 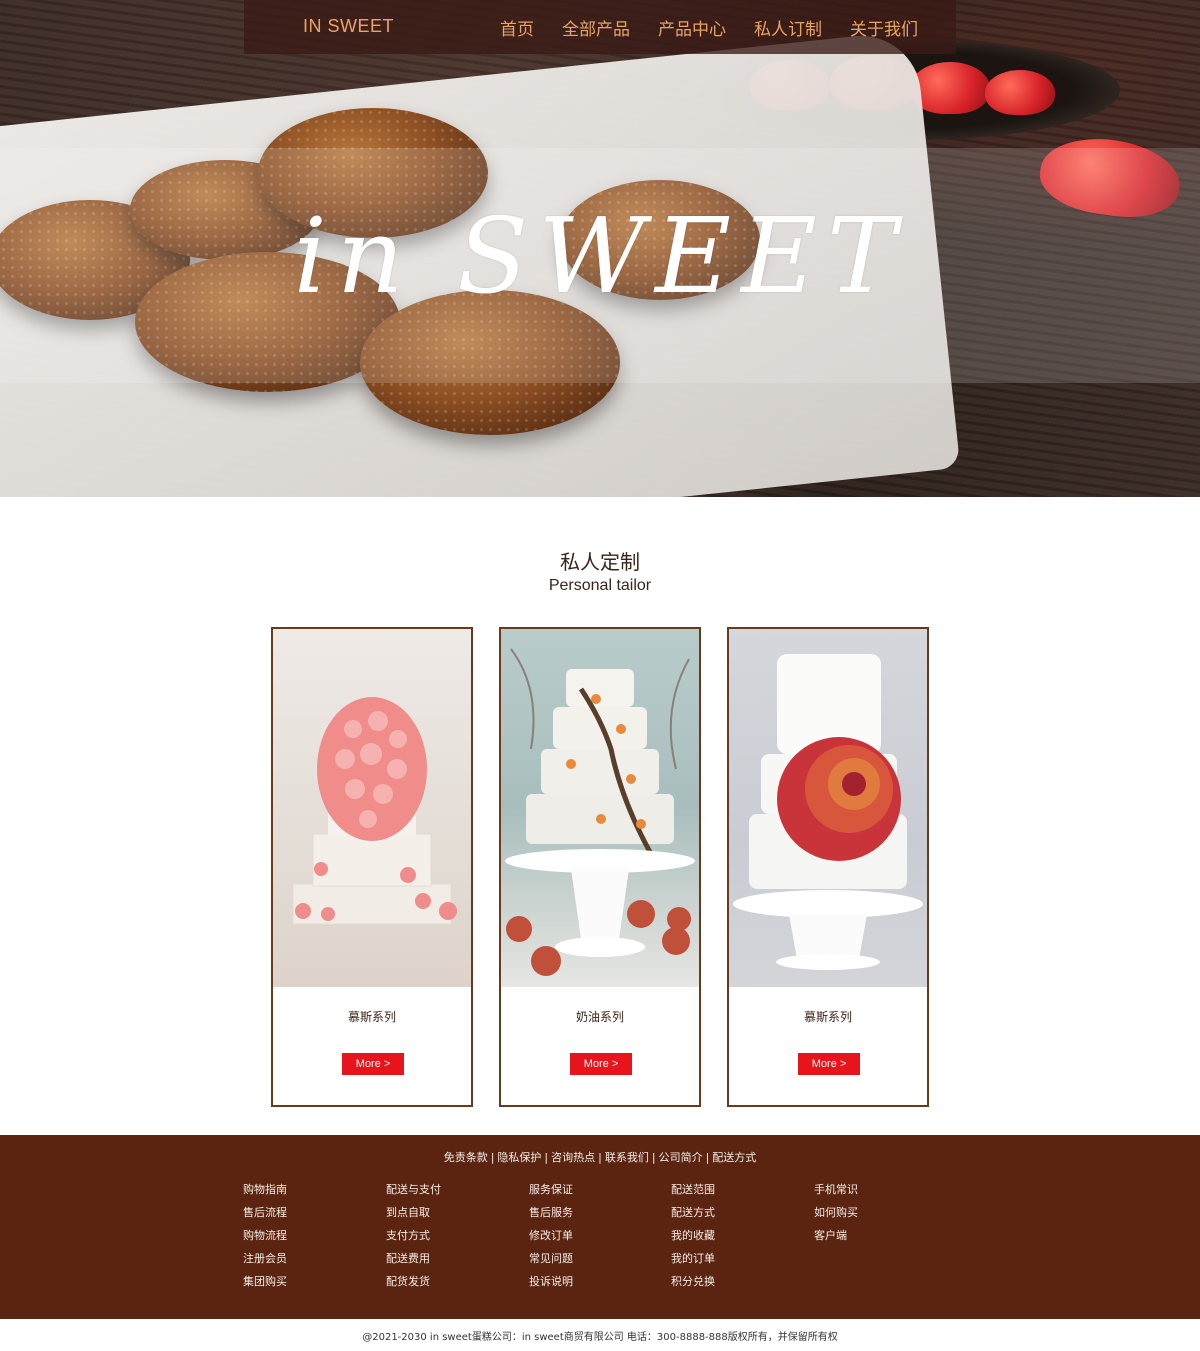 I want to click on footer-column: 手机常识 如何购买 客户端, so click(x=874, y=1217).